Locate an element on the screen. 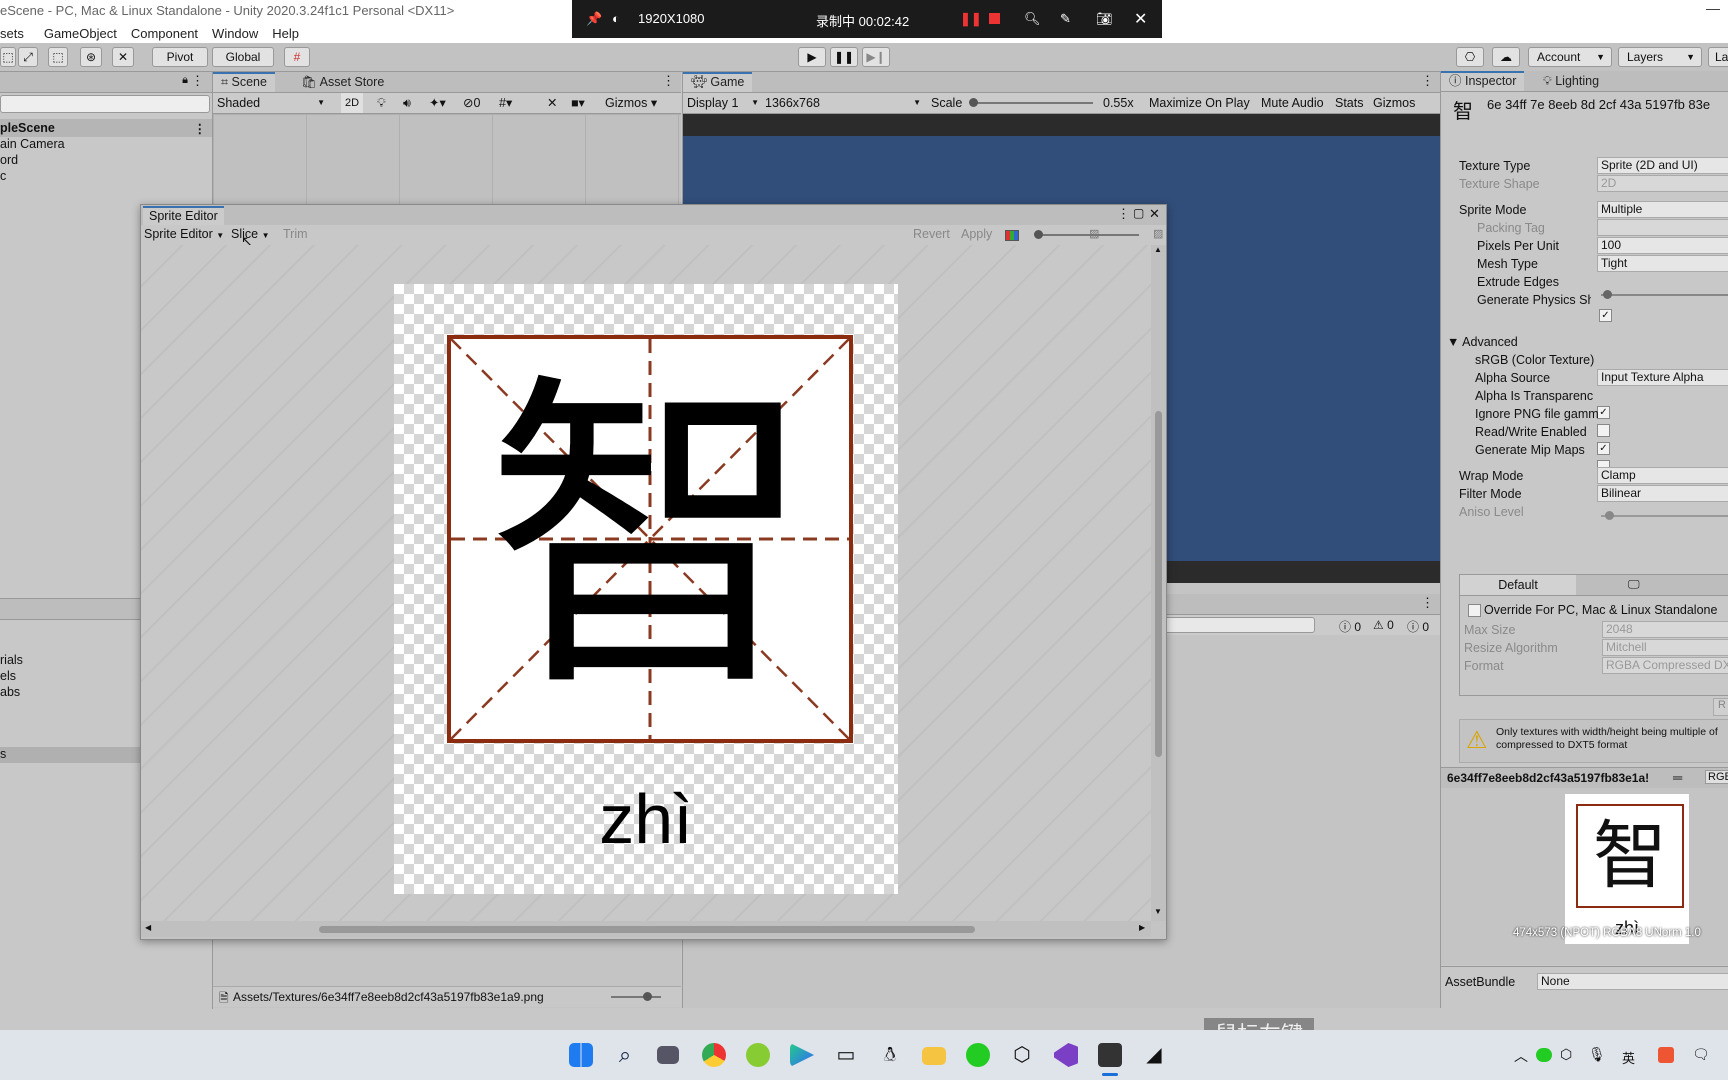  scale-slider-handle is located at coordinates (973, 102).